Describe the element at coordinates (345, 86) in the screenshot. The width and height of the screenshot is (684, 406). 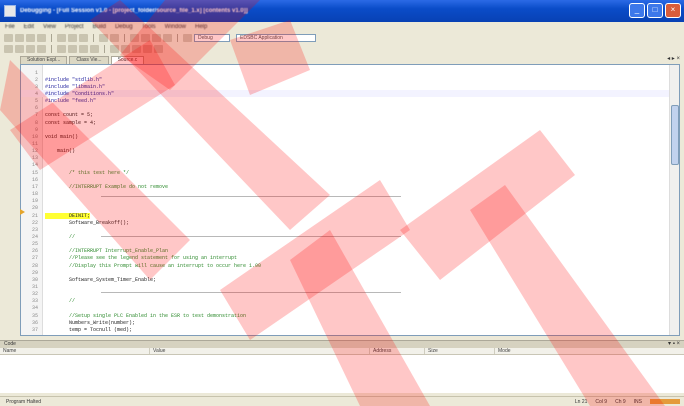
I see `code-line: 3 #include "libmain.h"` at that location.